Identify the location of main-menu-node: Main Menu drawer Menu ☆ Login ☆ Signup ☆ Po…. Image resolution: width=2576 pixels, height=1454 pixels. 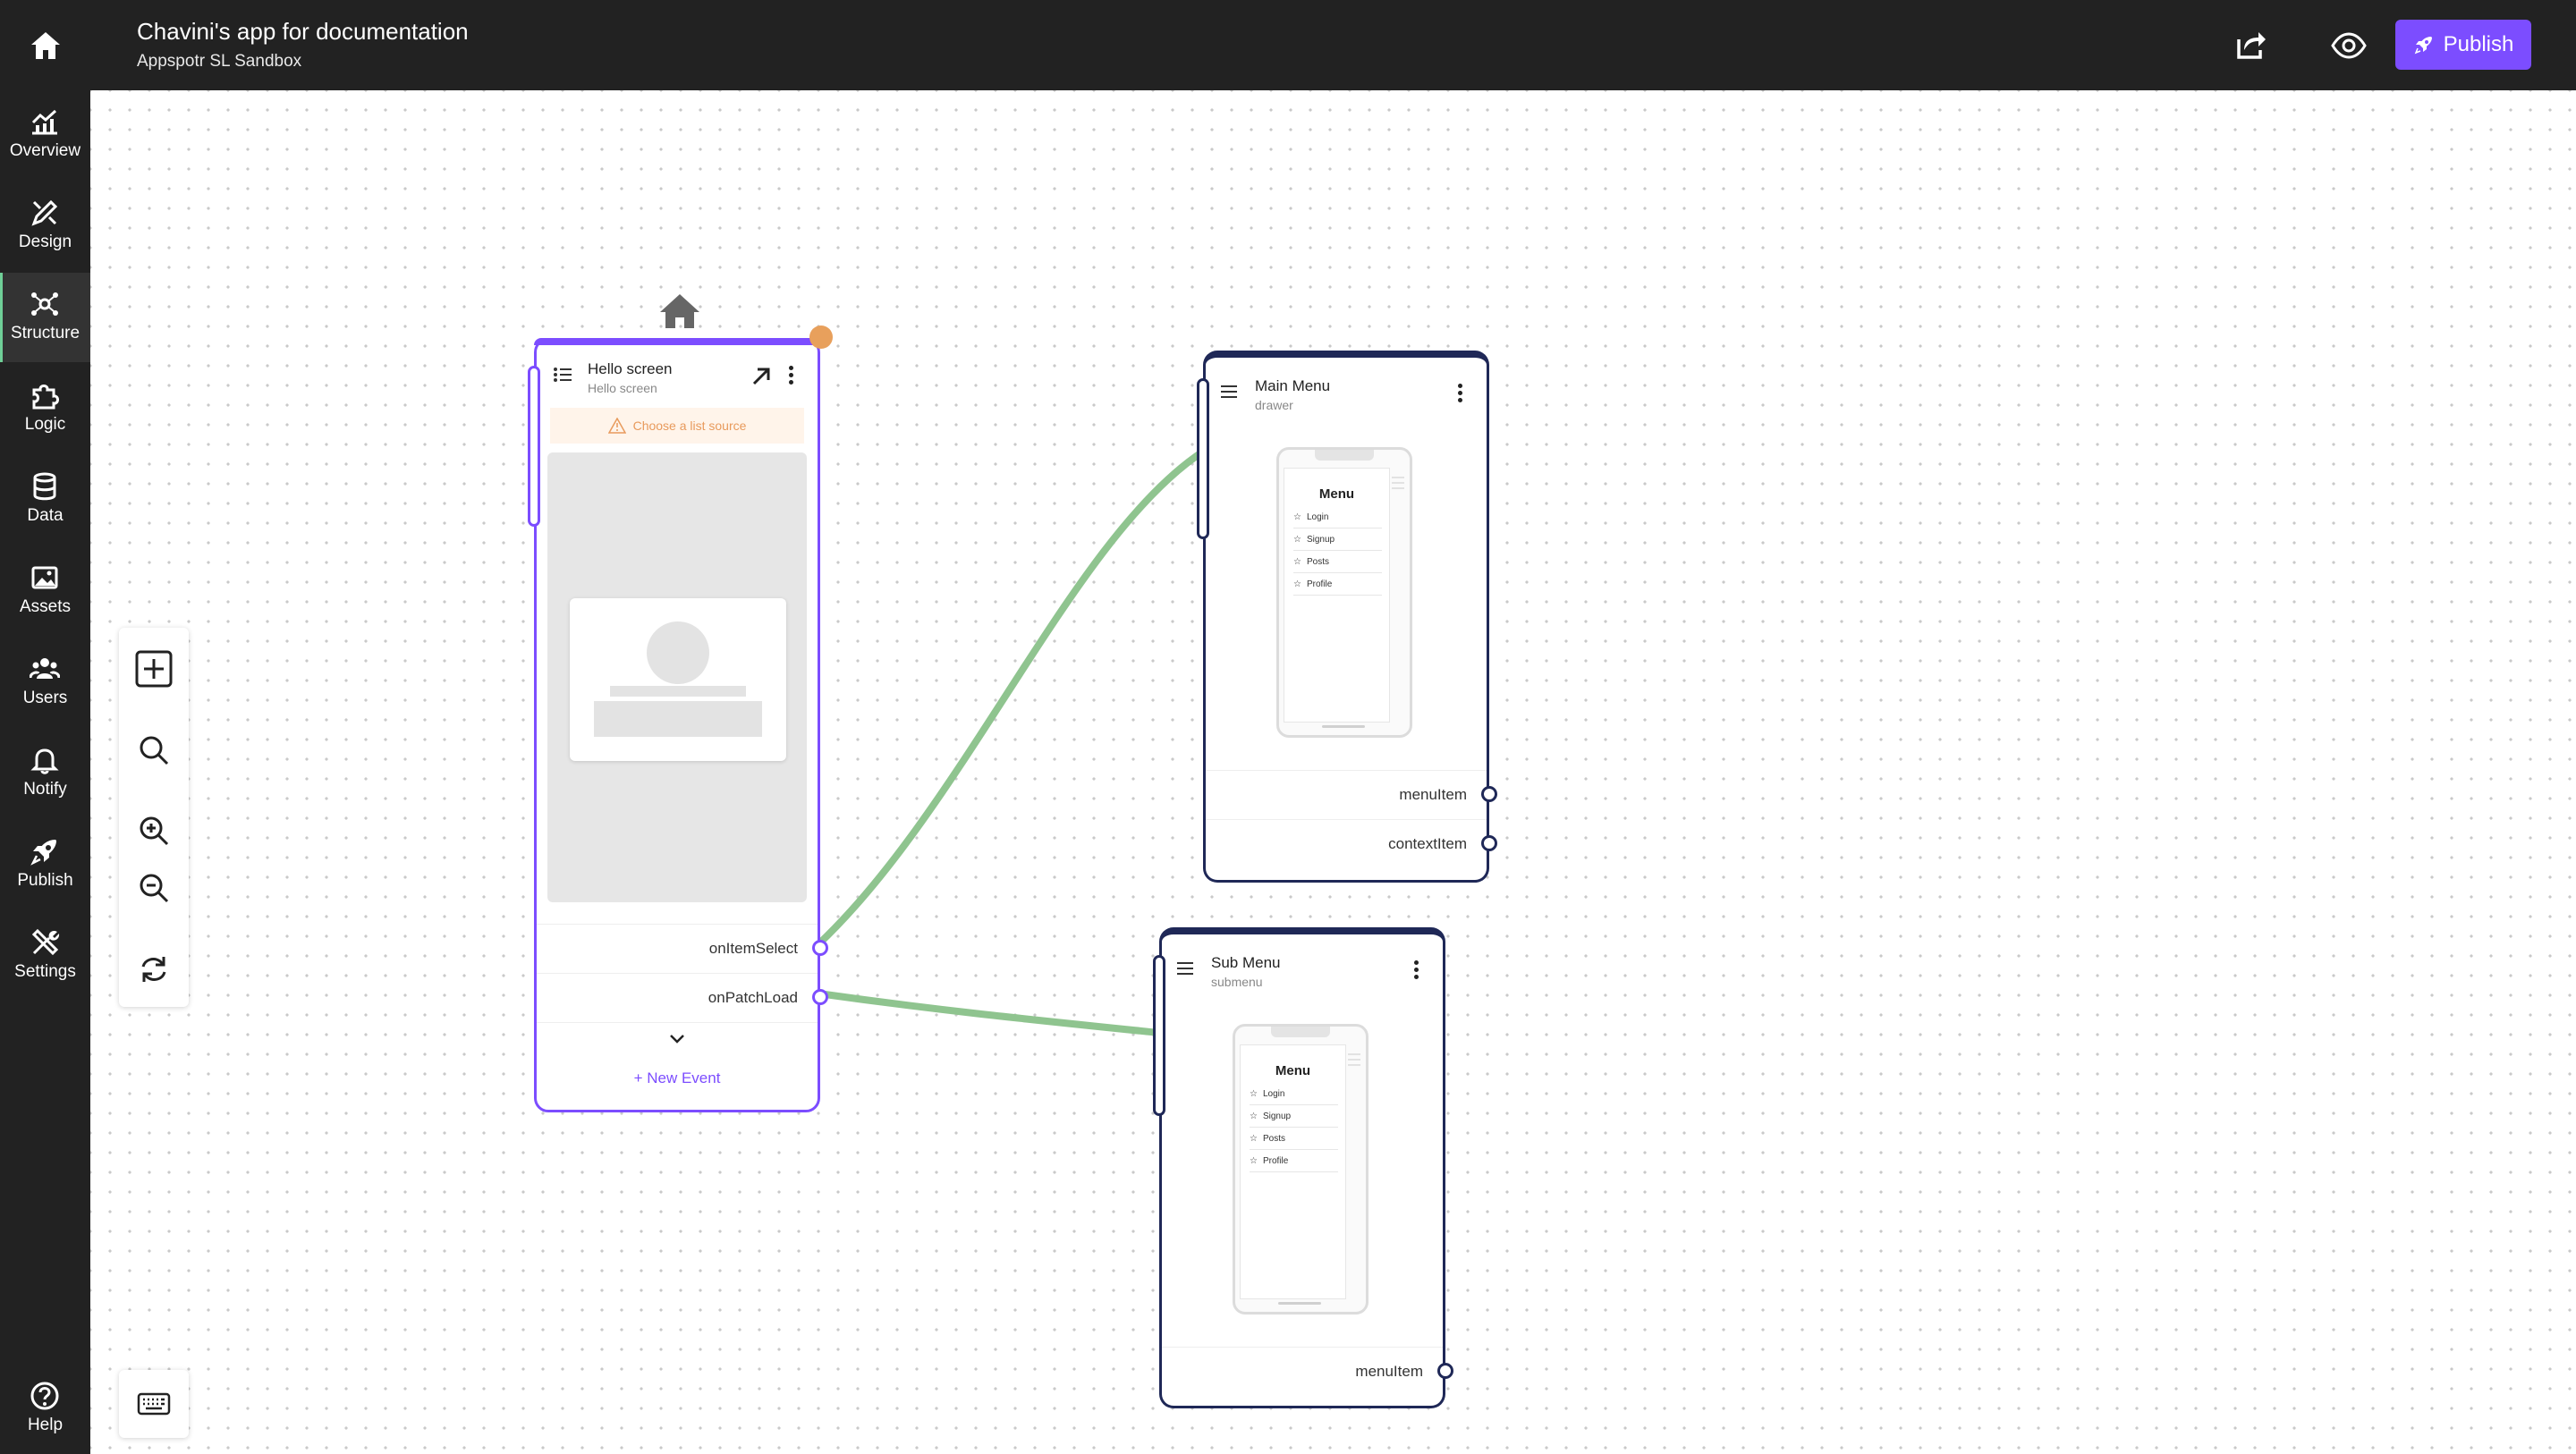
(1347, 617).